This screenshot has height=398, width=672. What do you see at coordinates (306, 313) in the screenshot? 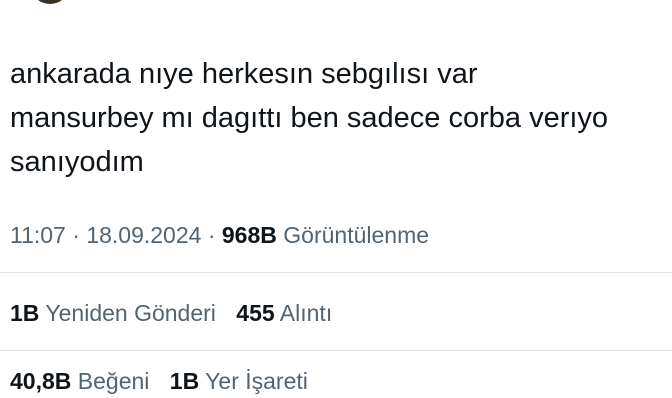
I see `quotes-label: Alıntı` at bounding box center [306, 313].